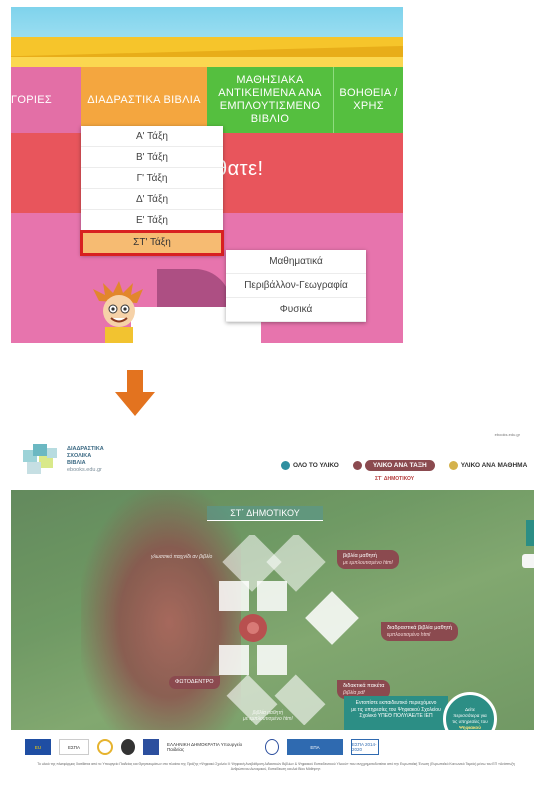 The height and width of the screenshot is (787, 534). What do you see at coordinates (205, 747) in the screenshot?
I see `ministry-logo: ΕΛΛΗΝΙΚΗ ΔΗΜΟΚΡΑΤΙΑ Υπουργείο Παιδείας` at bounding box center [205, 747].